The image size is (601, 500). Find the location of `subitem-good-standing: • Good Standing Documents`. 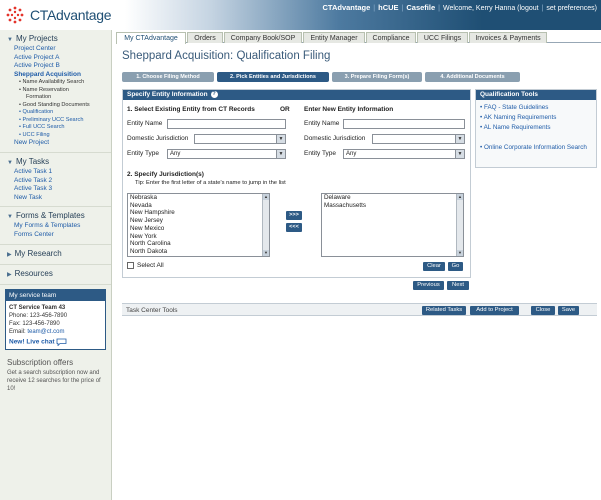

subitem-good-standing: • Good Standing Documents is located at coordinates (56, 106).